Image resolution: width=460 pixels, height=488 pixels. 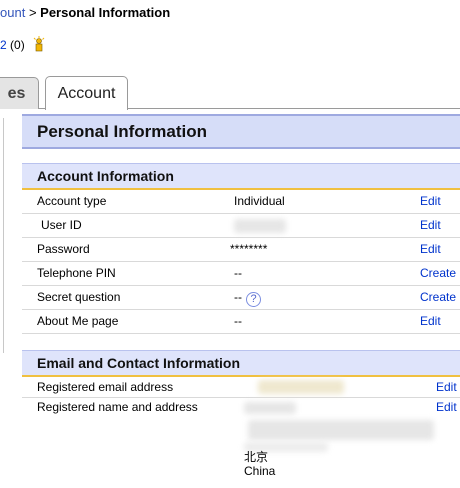 What do you see at coordinates (86, 93) in the screenshot?
I see `tab-account: Account` at bounding box center [86, 93].